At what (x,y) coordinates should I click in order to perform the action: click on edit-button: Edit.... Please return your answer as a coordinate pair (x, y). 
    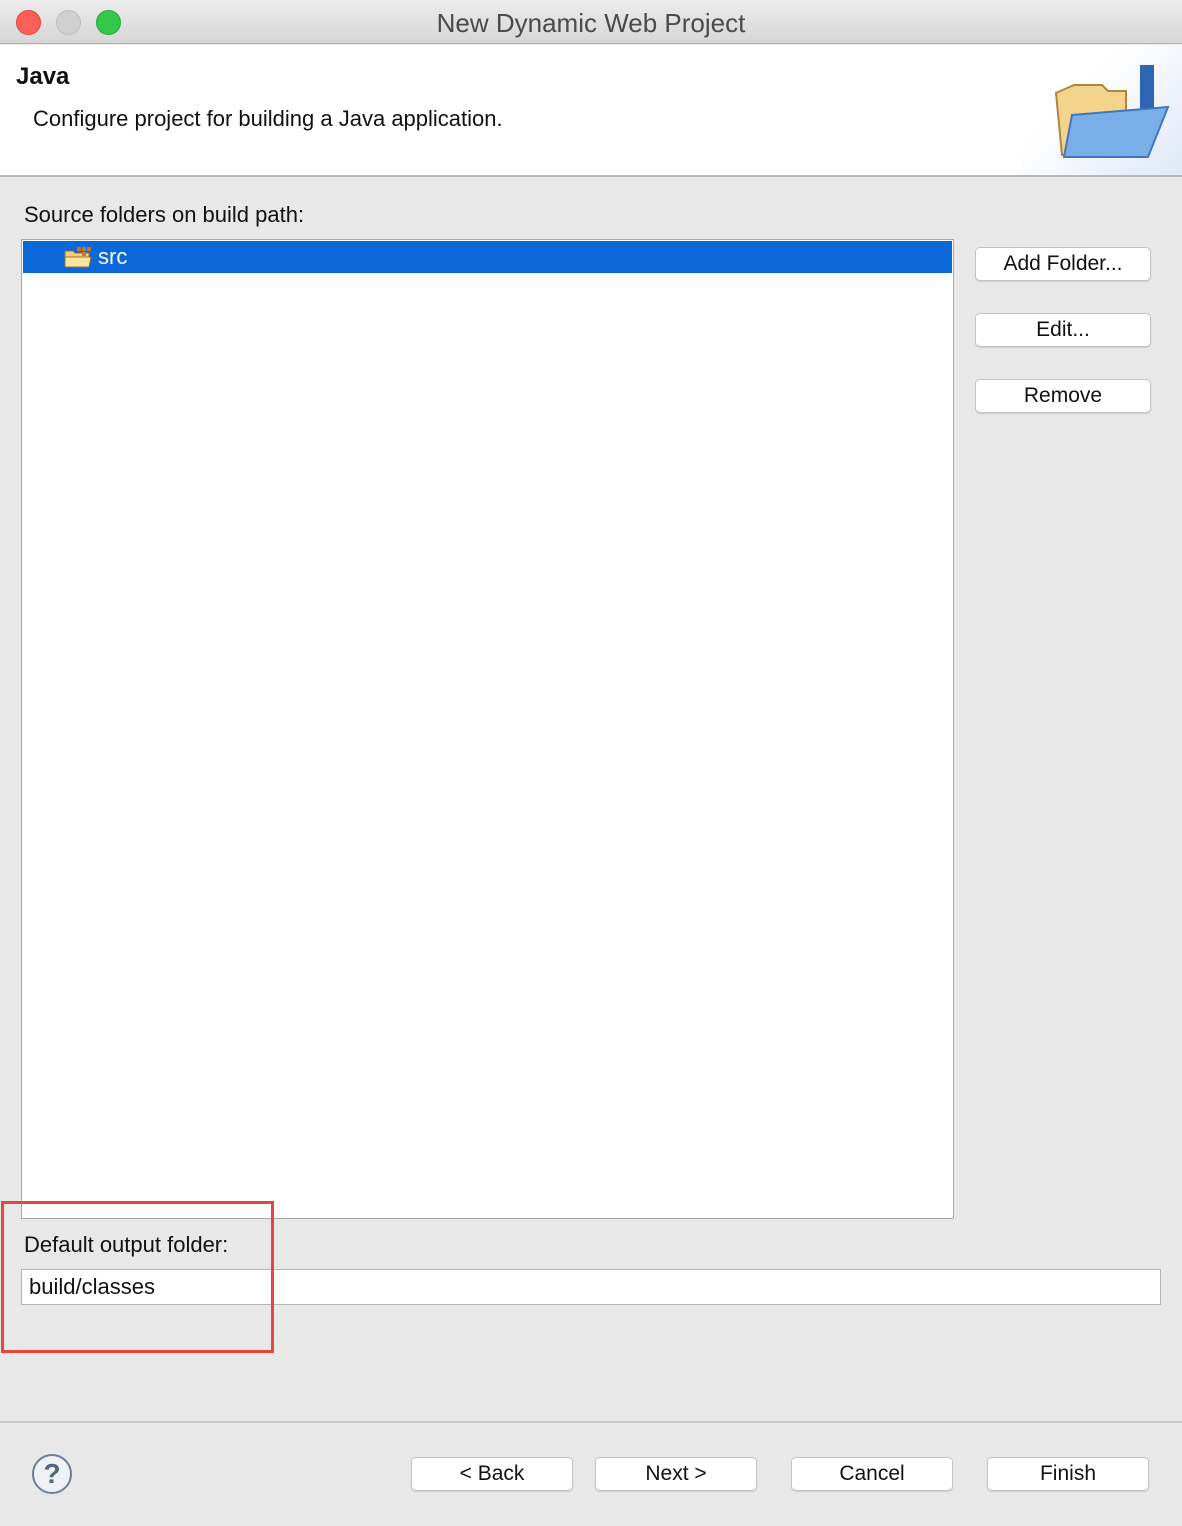
    Looking at the image, I should click on (1063, 330).